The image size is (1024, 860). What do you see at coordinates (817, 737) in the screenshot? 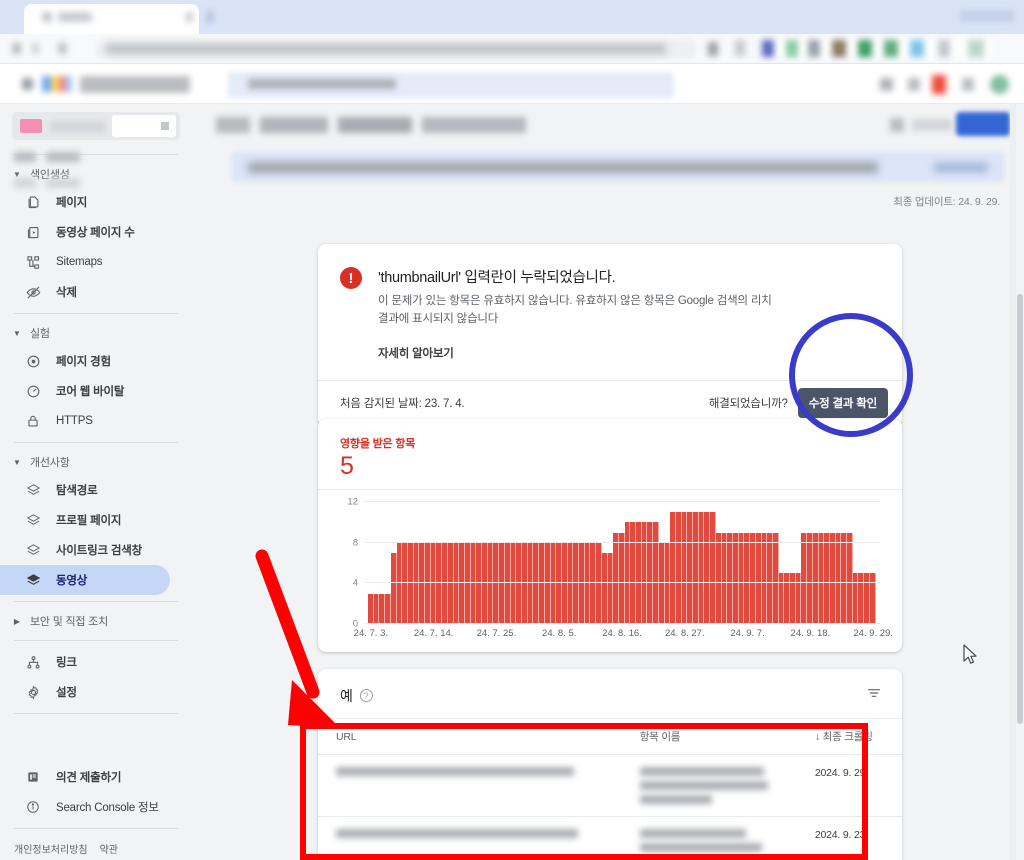
I see `sort-arrow-icon: ↓` at bounding box center [817, 737].